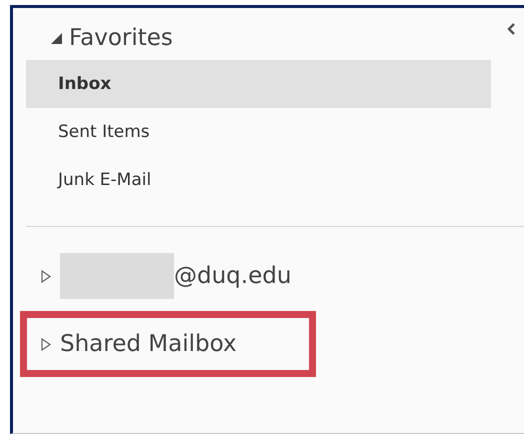 The height and width of the screenshot is (434, 524). I want to click on folder-item: Junk E-Mail, so click(258, 180).